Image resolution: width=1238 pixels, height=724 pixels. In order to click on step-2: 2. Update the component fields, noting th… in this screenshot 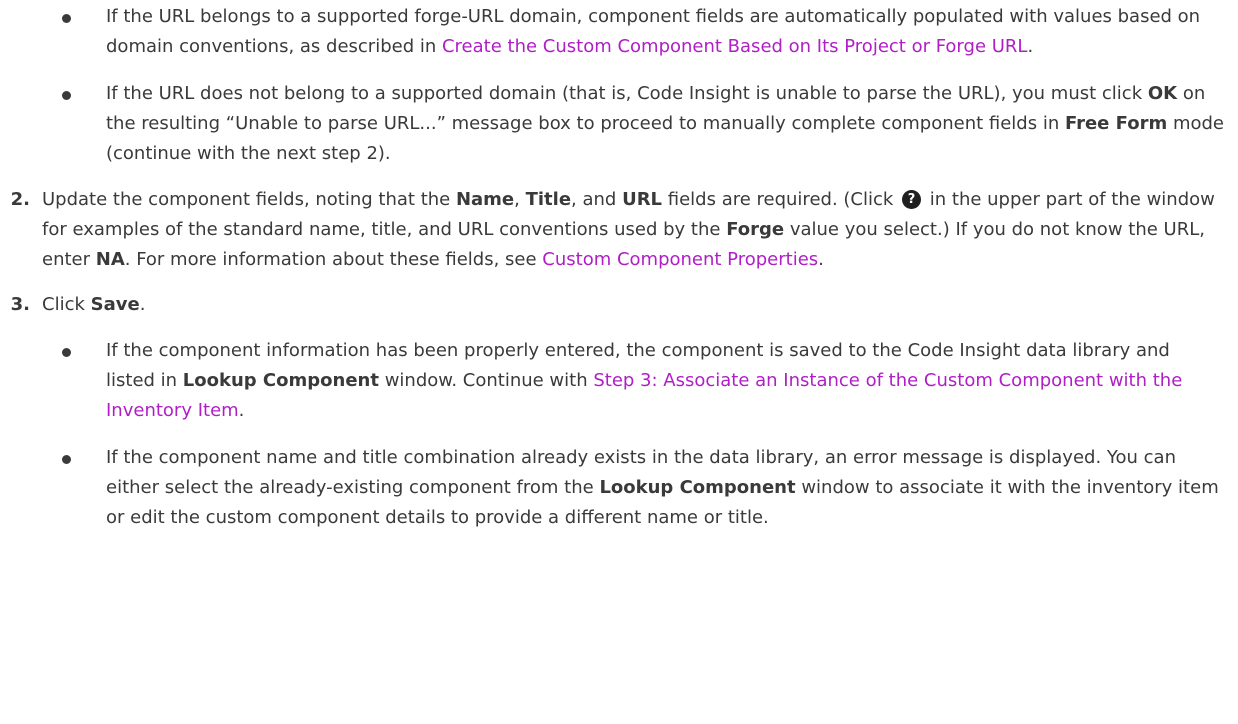, I will do `click(619, 230)`.